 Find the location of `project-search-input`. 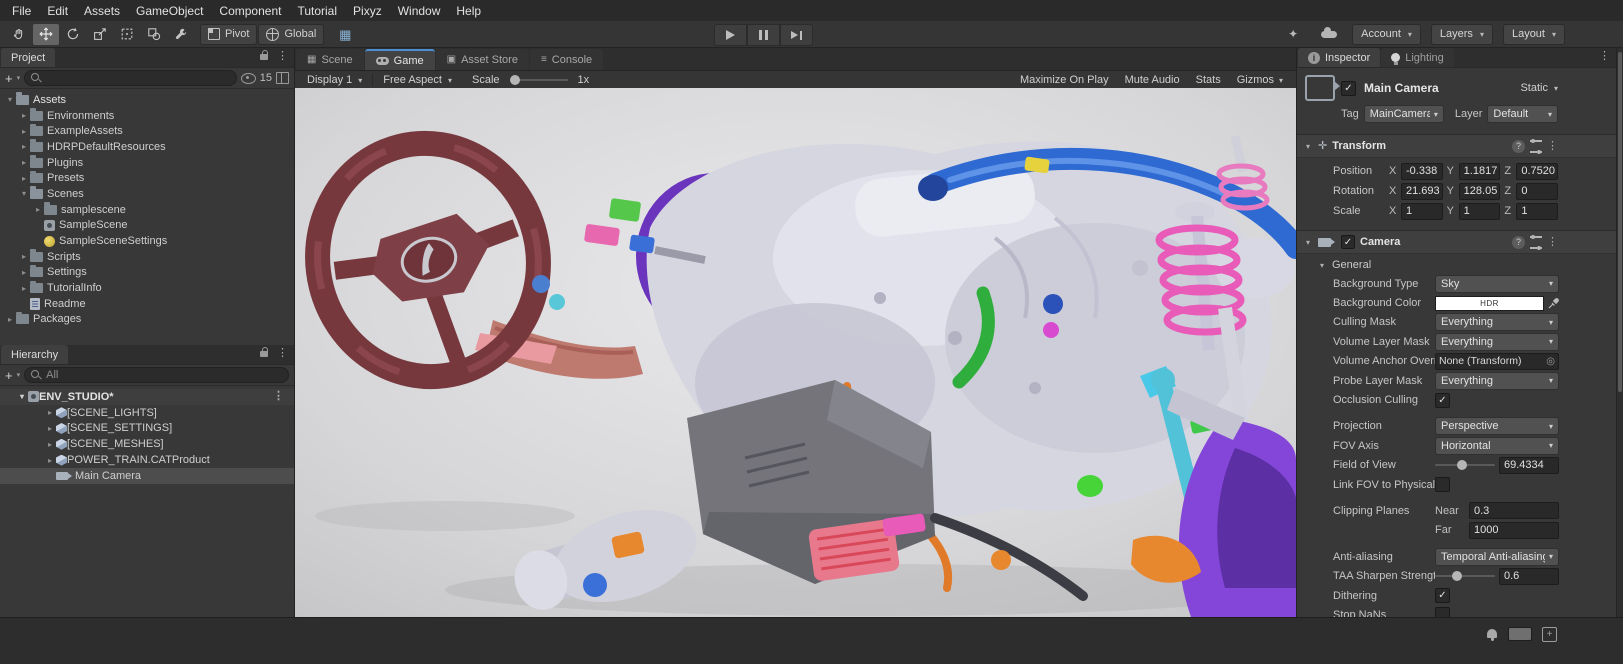

project-search-input is located at coordinates (130, 78).